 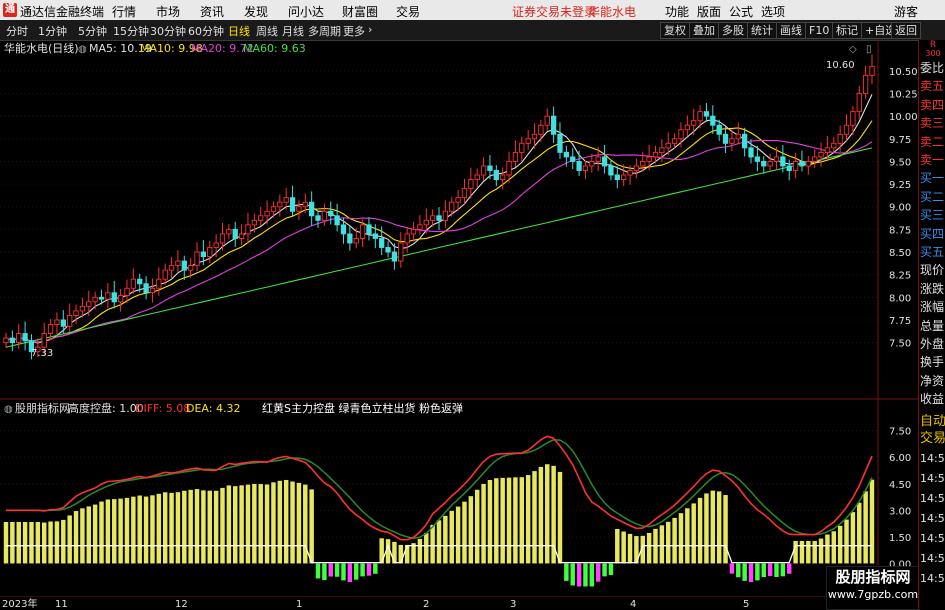 I want to click on menu-wealth: 财富圈, so click(x=360, y=11).